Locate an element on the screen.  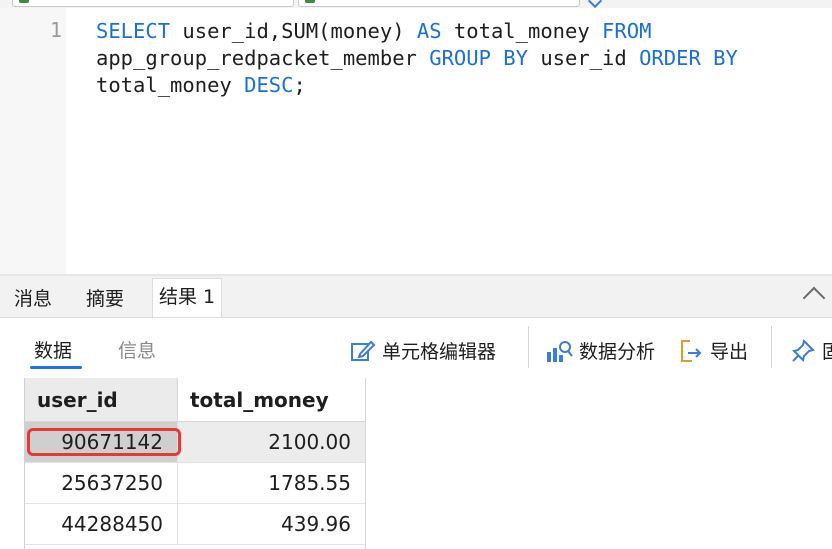
cell-total-money: 2100.00 is located at coordinates (271, 442).